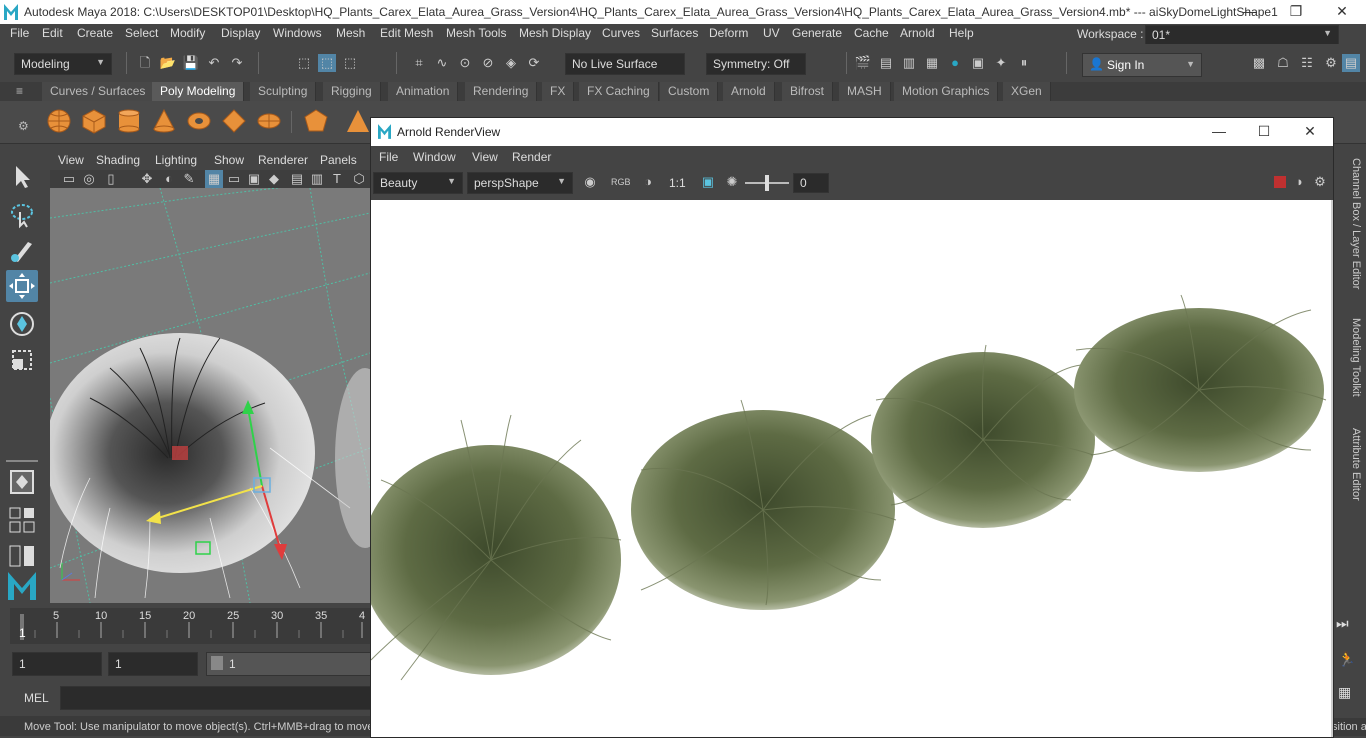 The width and height of the screenshot is (1366, 738). I want to click on tab-motion-graphics: Motion Graphics, so click(946, 91).